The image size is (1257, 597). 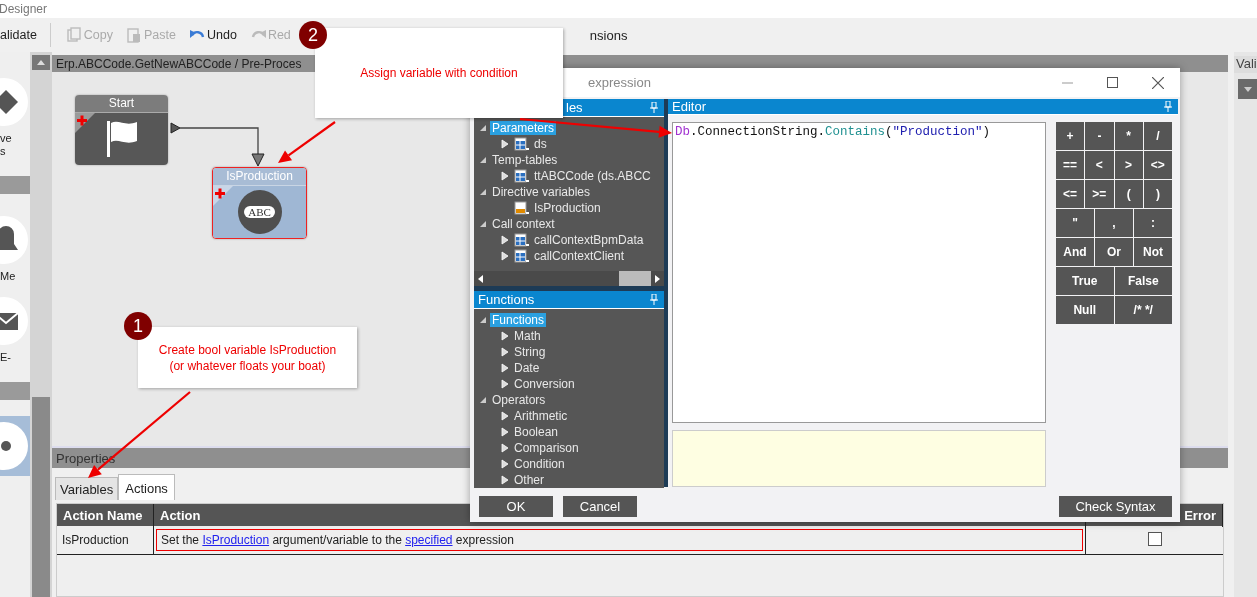 What do you see at coordinates (41, 497) in the screenshot?
I see `scrollbar-thumb` at bounding box center [41, 497].